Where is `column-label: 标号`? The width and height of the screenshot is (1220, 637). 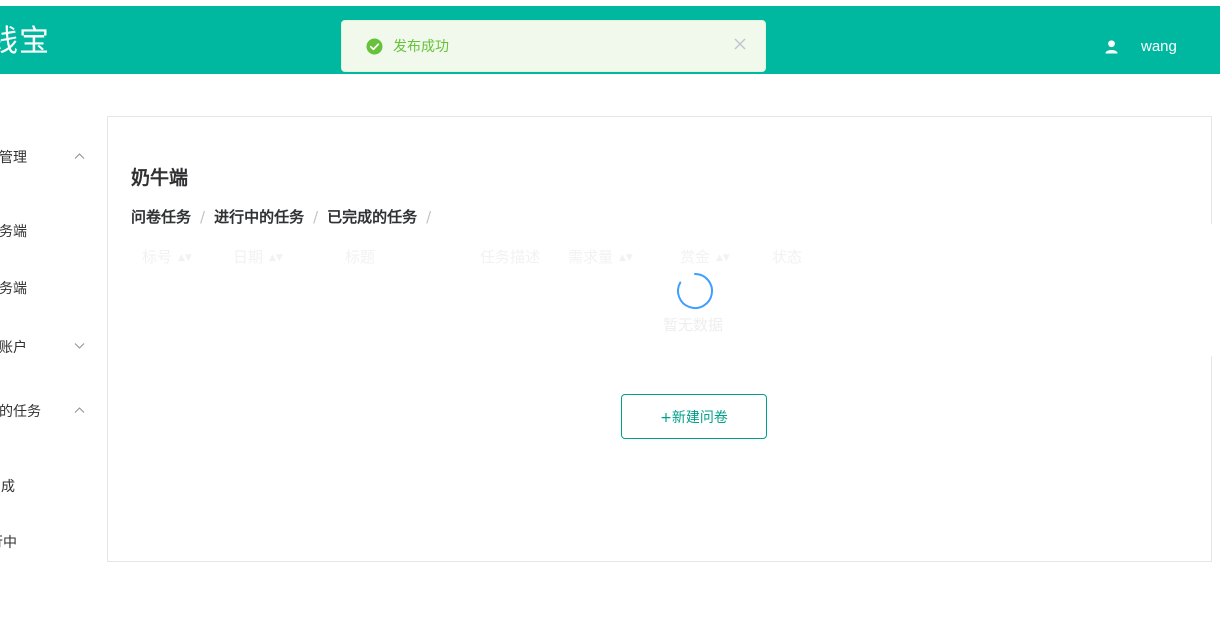
column-label: 标号 is located at coordinates (157, 257).